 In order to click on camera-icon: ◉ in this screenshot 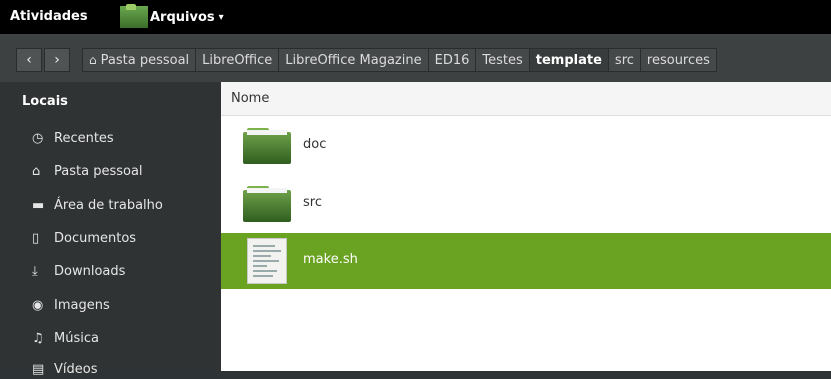, I will do `click(38, 305)`.